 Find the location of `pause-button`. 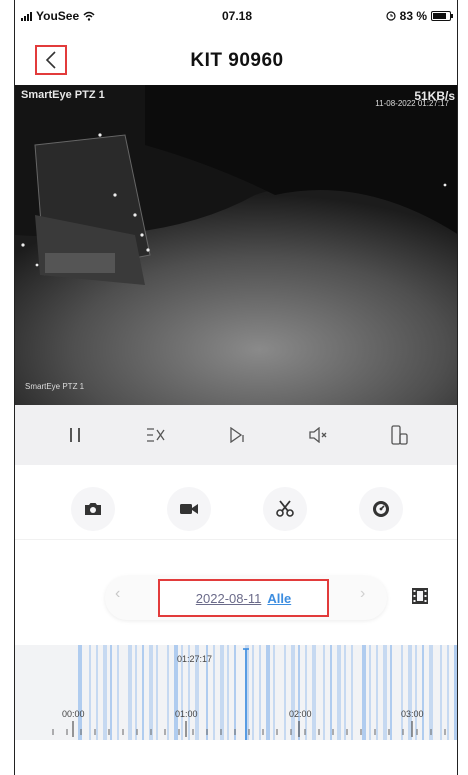

pause-button is located at coordinates (75, 435).